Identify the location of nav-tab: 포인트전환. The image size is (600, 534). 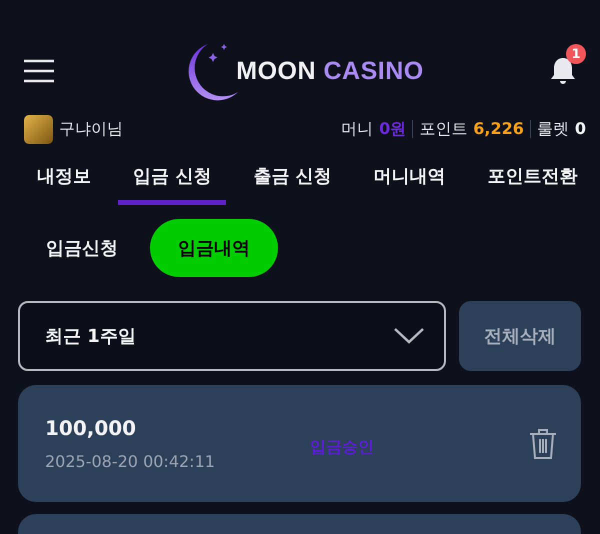
(532, 179).